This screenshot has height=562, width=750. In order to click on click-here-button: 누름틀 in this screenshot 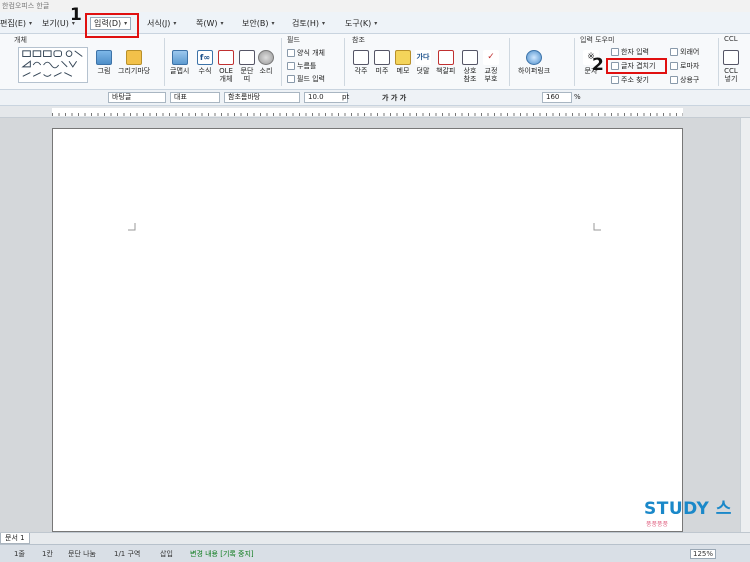, I will do `click(301, 66)`.